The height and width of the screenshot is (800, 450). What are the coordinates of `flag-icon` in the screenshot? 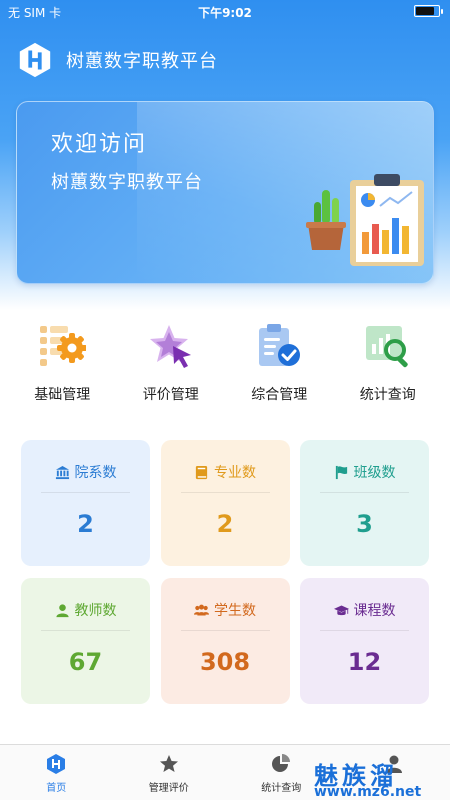 It's located at (341, 472).